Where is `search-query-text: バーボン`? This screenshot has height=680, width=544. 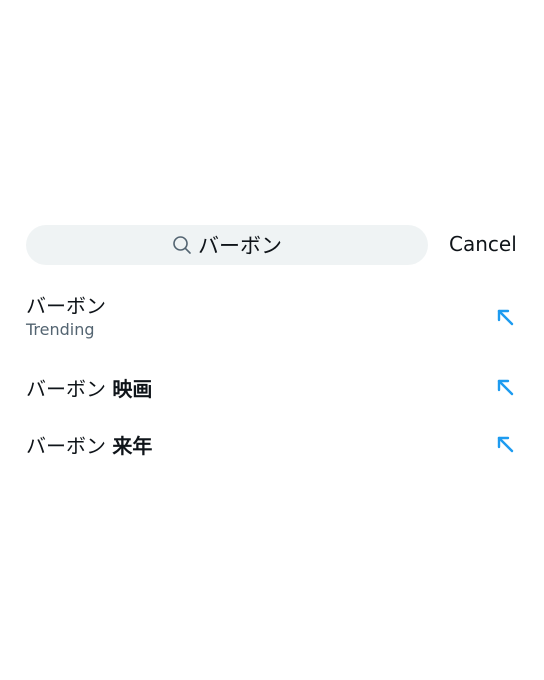 search-query-text: バーボン is located at coordinates (240, 246).